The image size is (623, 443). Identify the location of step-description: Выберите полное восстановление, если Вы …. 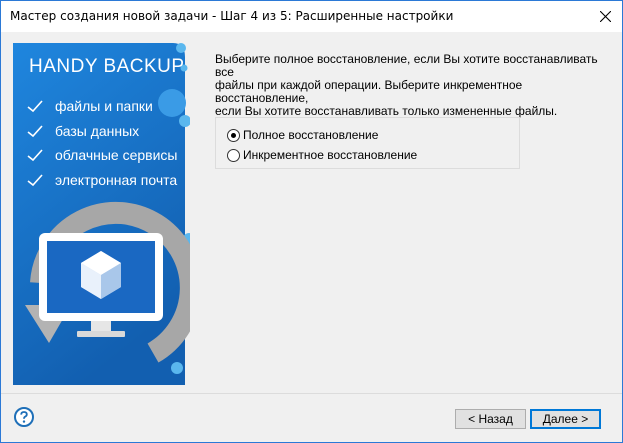
(410, 85).